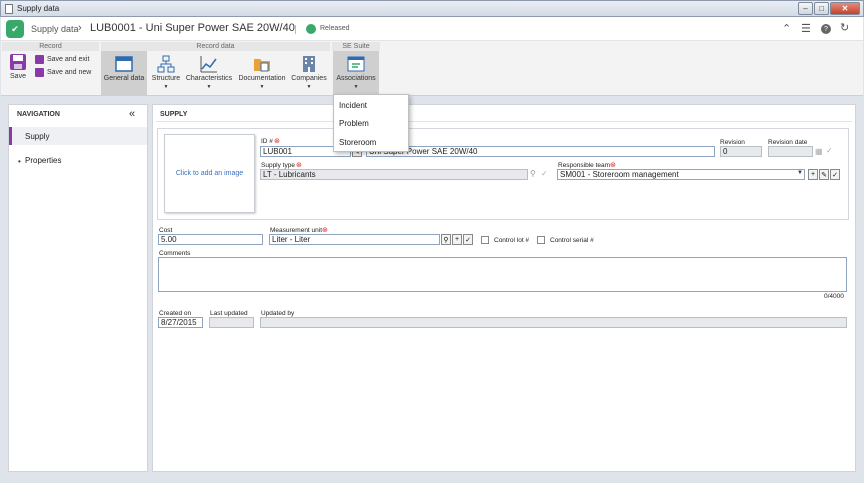  What do you see at coordinates (788, 142) in the screenshot?
I see `revision-date-label: Revision date` at bounding box center [788, 142].